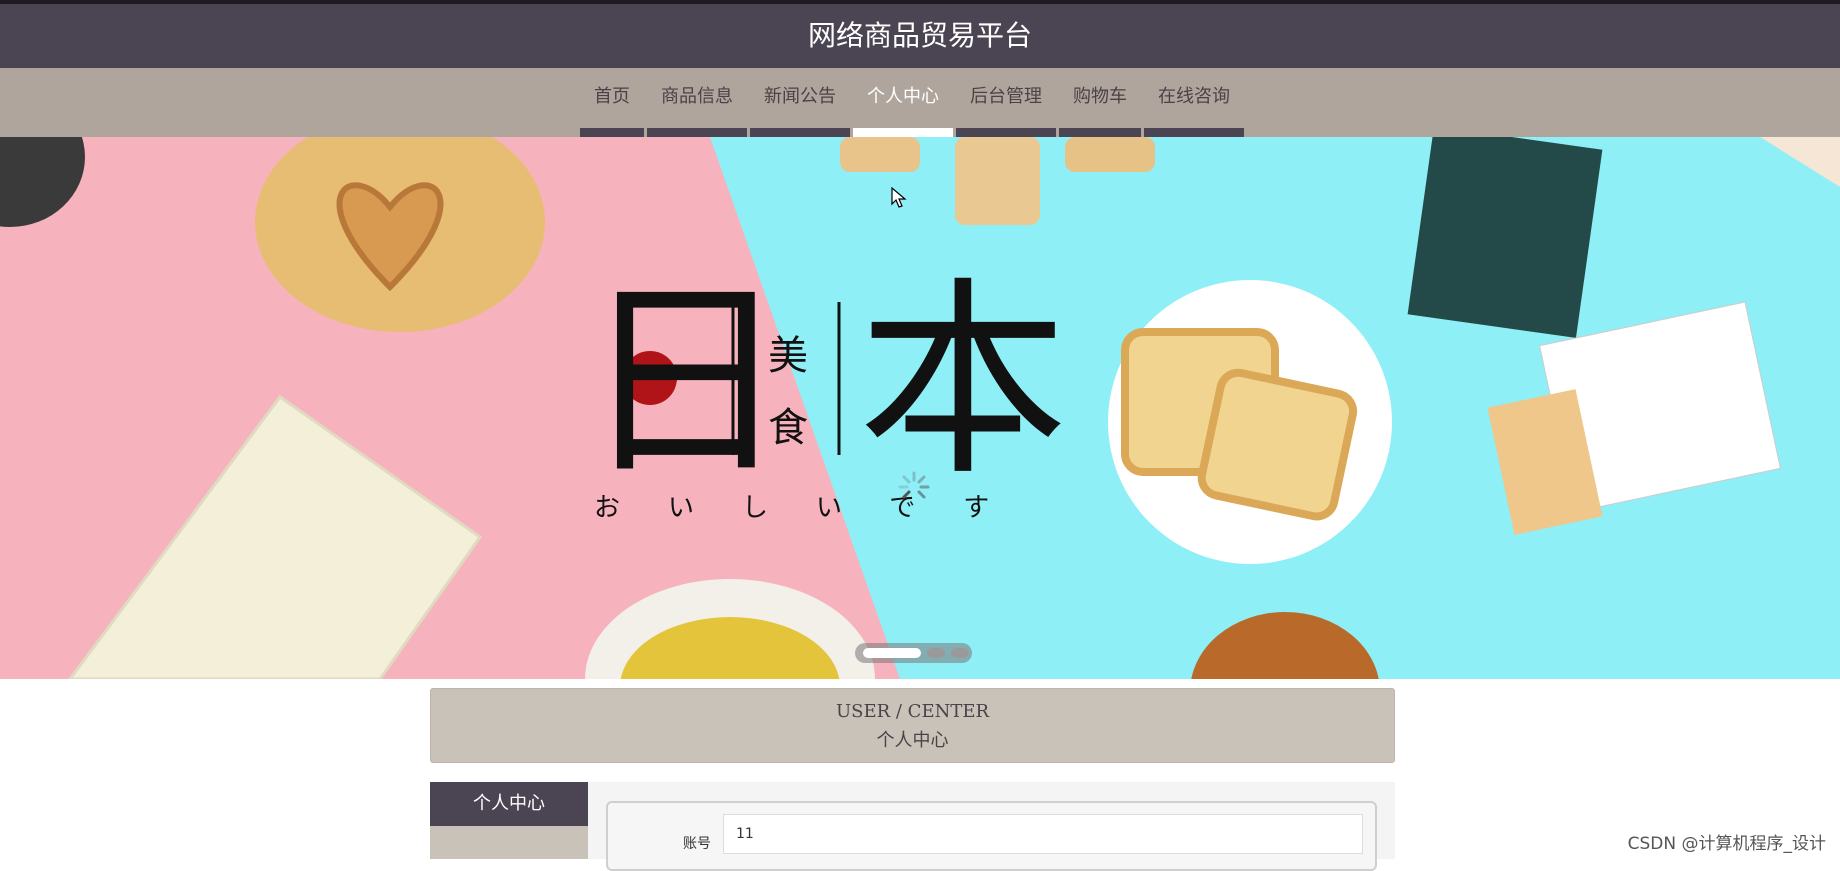 The image size is (1840, 871). I want to click on profile-form: 账号, so click(991, 836).